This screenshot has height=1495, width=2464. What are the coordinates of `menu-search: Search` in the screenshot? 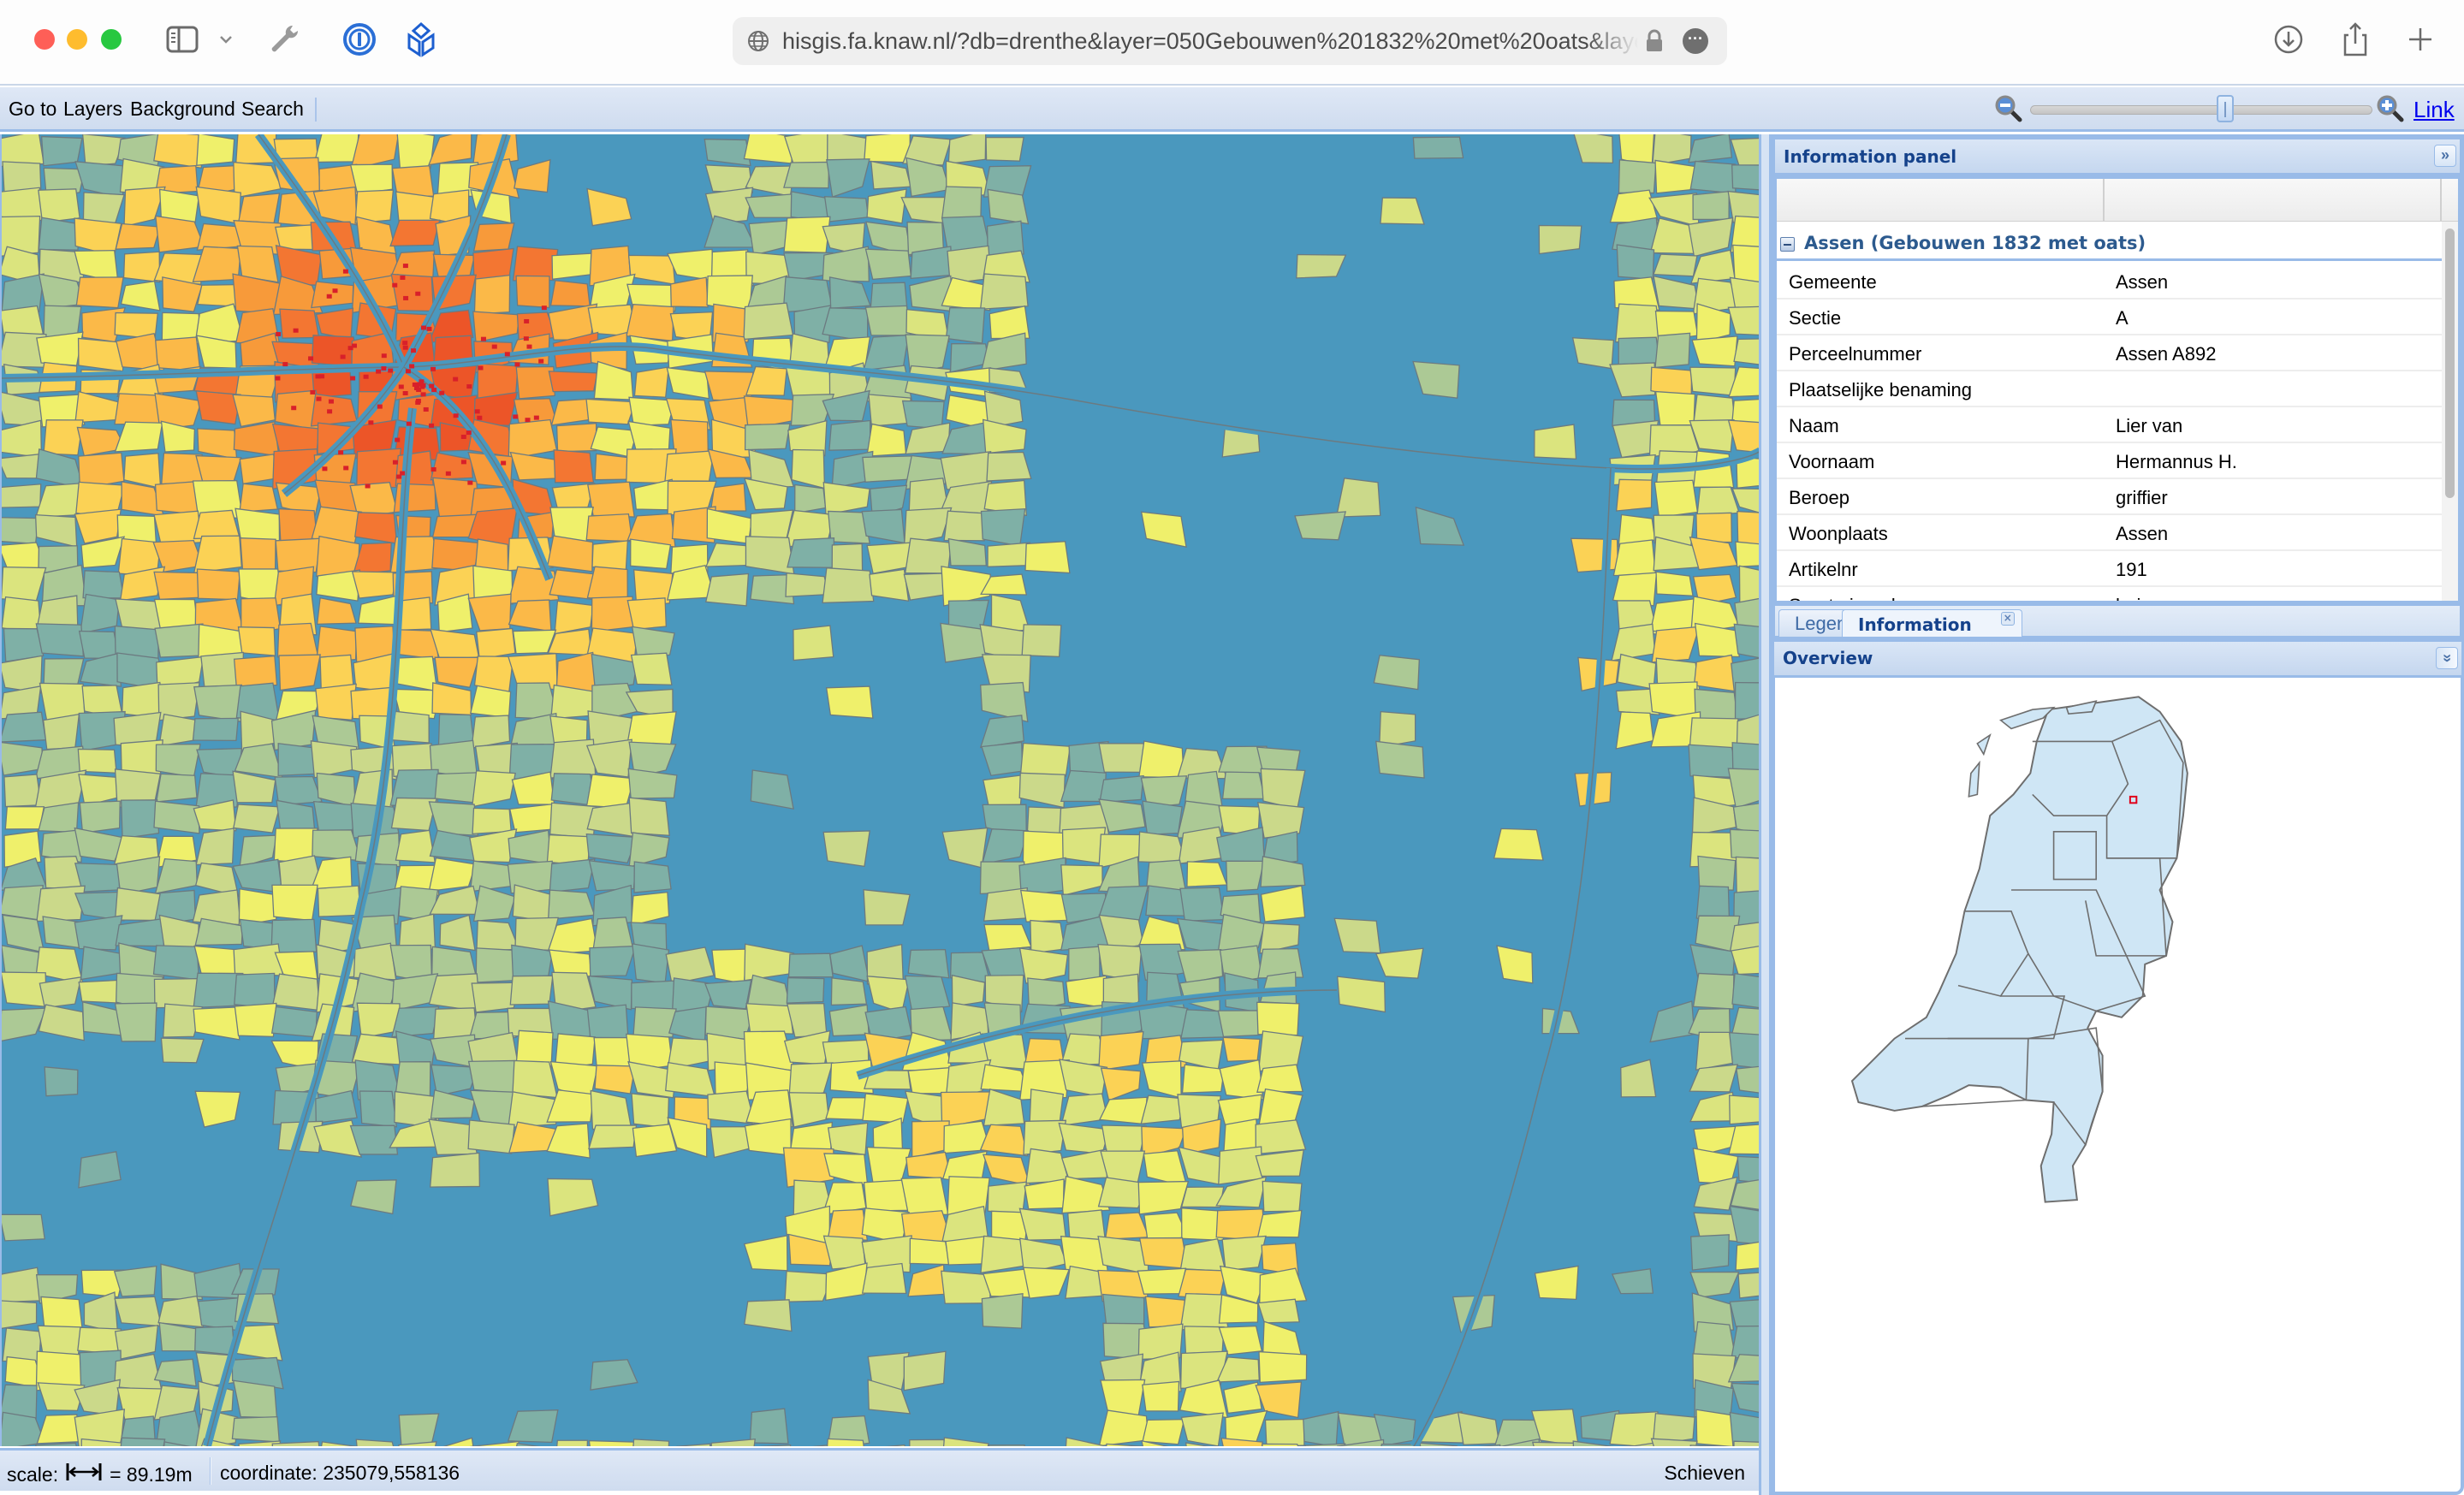 It's located at (272, 109).